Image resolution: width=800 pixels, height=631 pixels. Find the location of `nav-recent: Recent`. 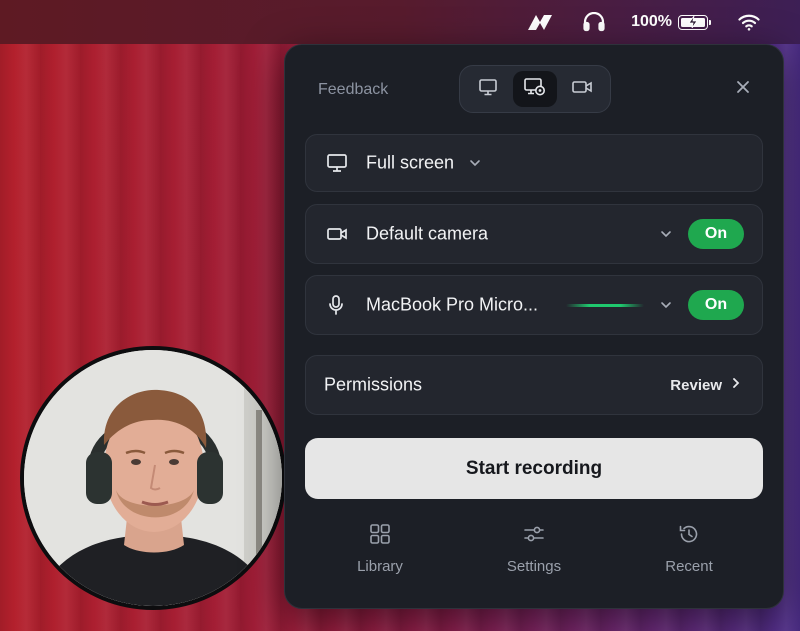

nav-recent: Recent is located at coordinates (689, 549).